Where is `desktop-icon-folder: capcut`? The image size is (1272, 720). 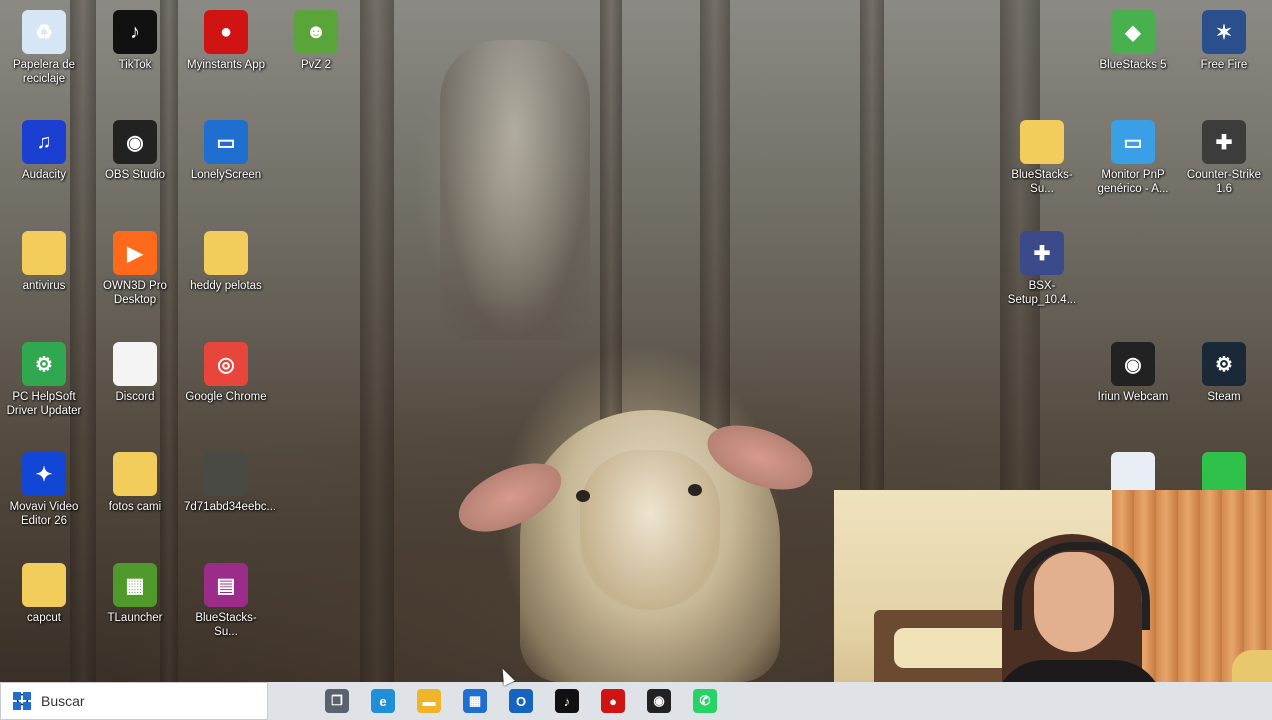
desktop-icon-folder: capcut is located at coordinates (44, 611).